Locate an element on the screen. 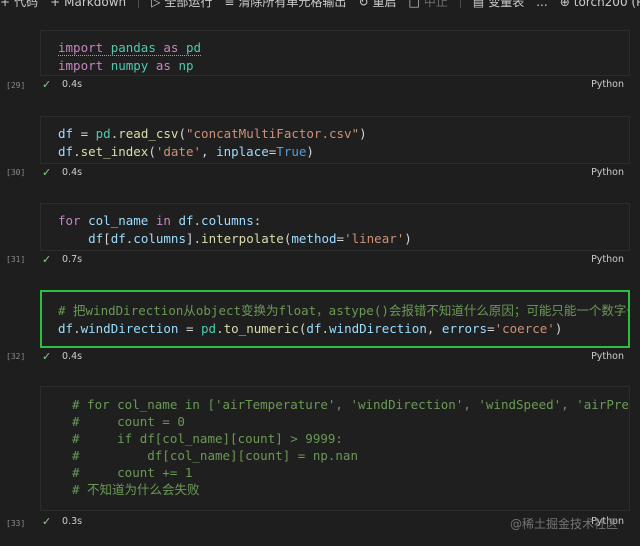 The image size is (640, 546). variables-icon: ▤ is located at coordinates (478, 4).